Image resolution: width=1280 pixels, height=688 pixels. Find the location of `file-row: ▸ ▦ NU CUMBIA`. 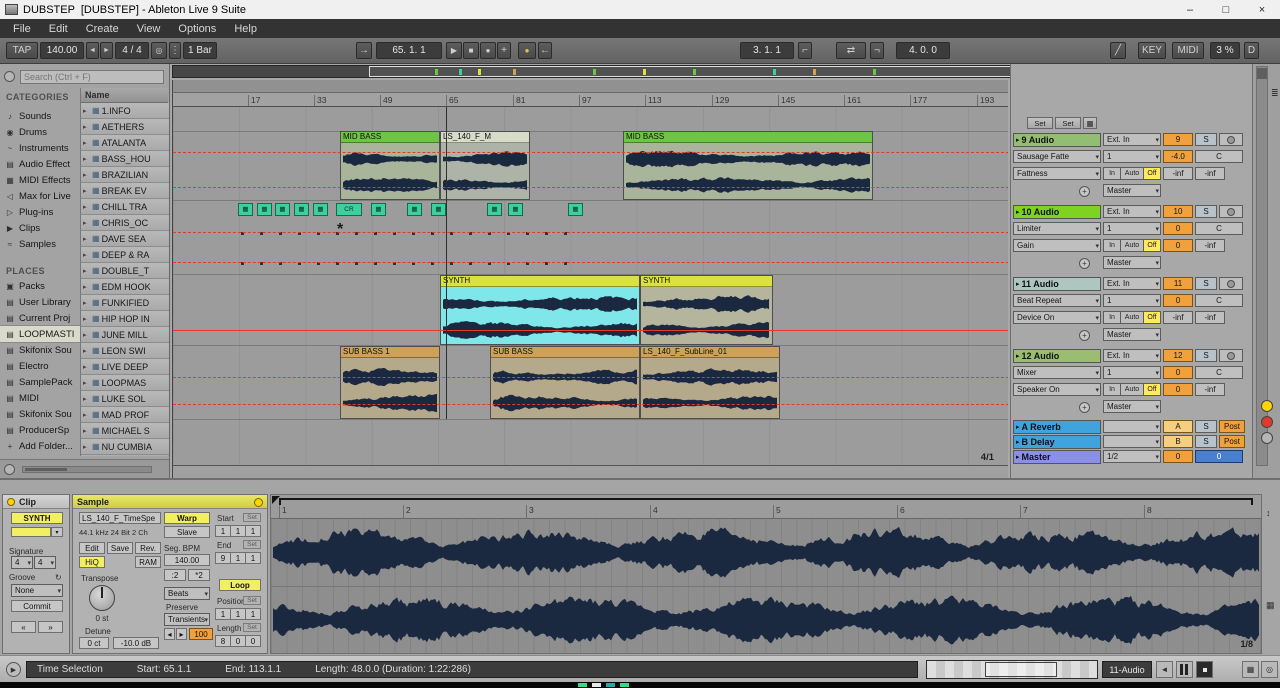

file-row: ▸ ▦ NU CUMBIA is located at coordinates (125, 447).